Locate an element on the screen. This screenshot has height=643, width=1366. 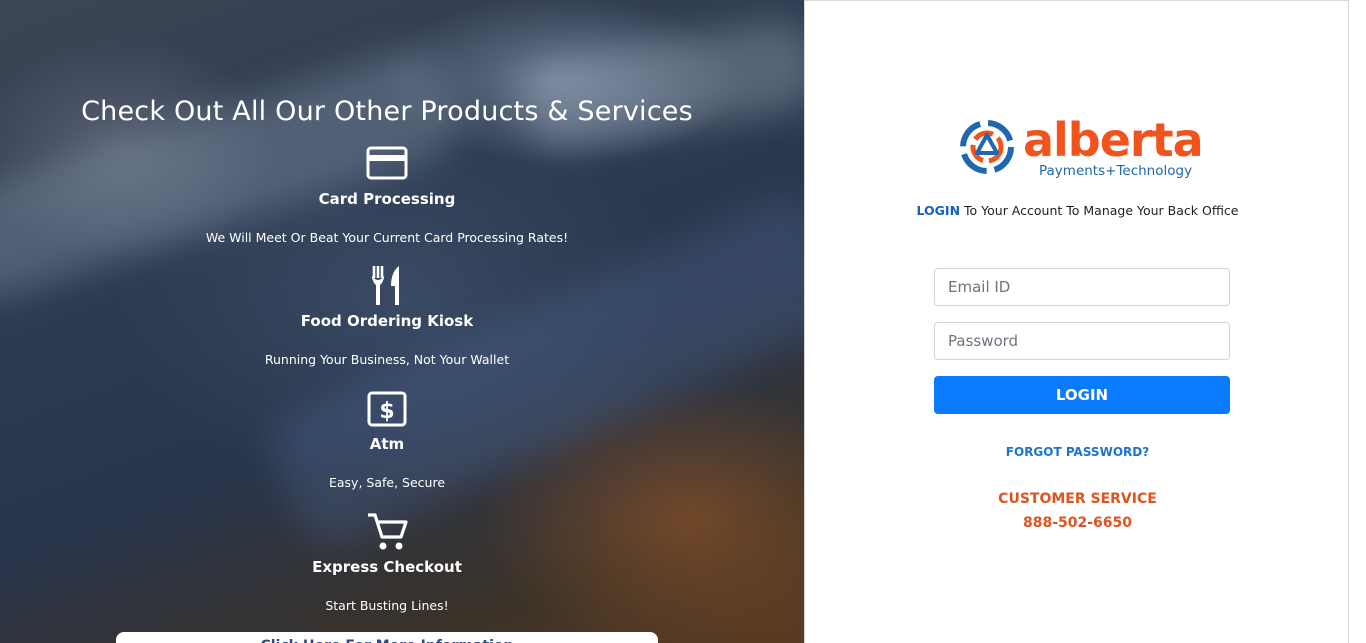
product-description: Start Busting Lines! is located at coordinates (387, 605).